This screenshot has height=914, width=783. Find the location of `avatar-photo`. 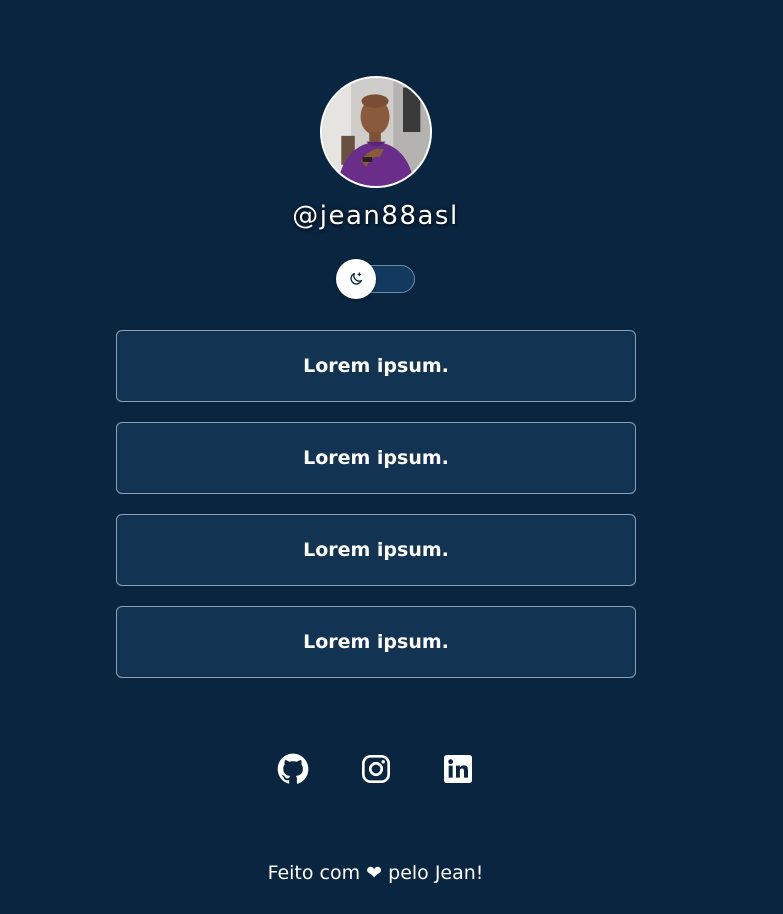

avatar-photo is located at coordinates (376, 132).